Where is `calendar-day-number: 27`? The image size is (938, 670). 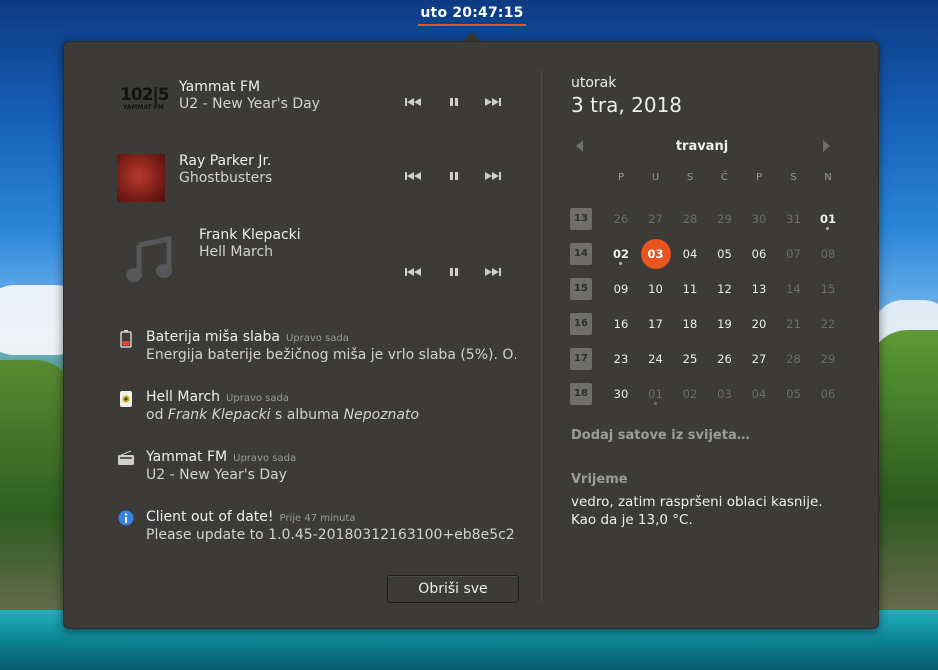 calendar-day-number: 27 is located at coordinates (655, 219).